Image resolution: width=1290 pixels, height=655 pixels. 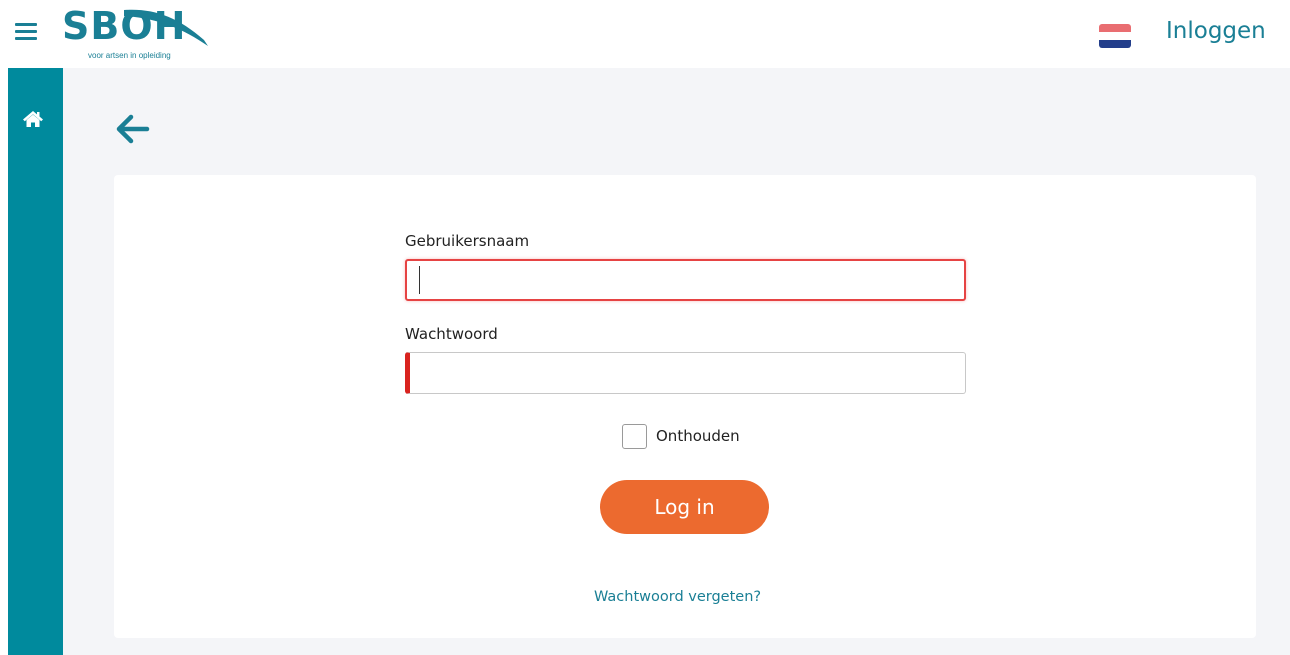 What do you see at coordinates (1216, 31) in the screenshot?
I see `login-link: Inloggen` at bounding box center [1216, 31].